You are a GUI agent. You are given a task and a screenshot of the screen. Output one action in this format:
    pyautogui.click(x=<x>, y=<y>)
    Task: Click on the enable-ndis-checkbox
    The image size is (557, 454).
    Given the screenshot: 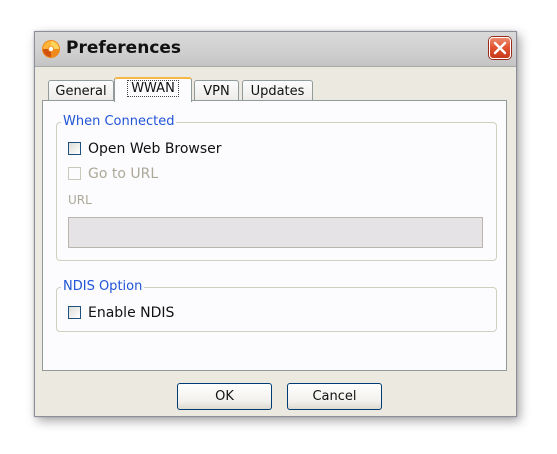 What is the action you would take?
    pyautogui.click(x=74, y=312)
    